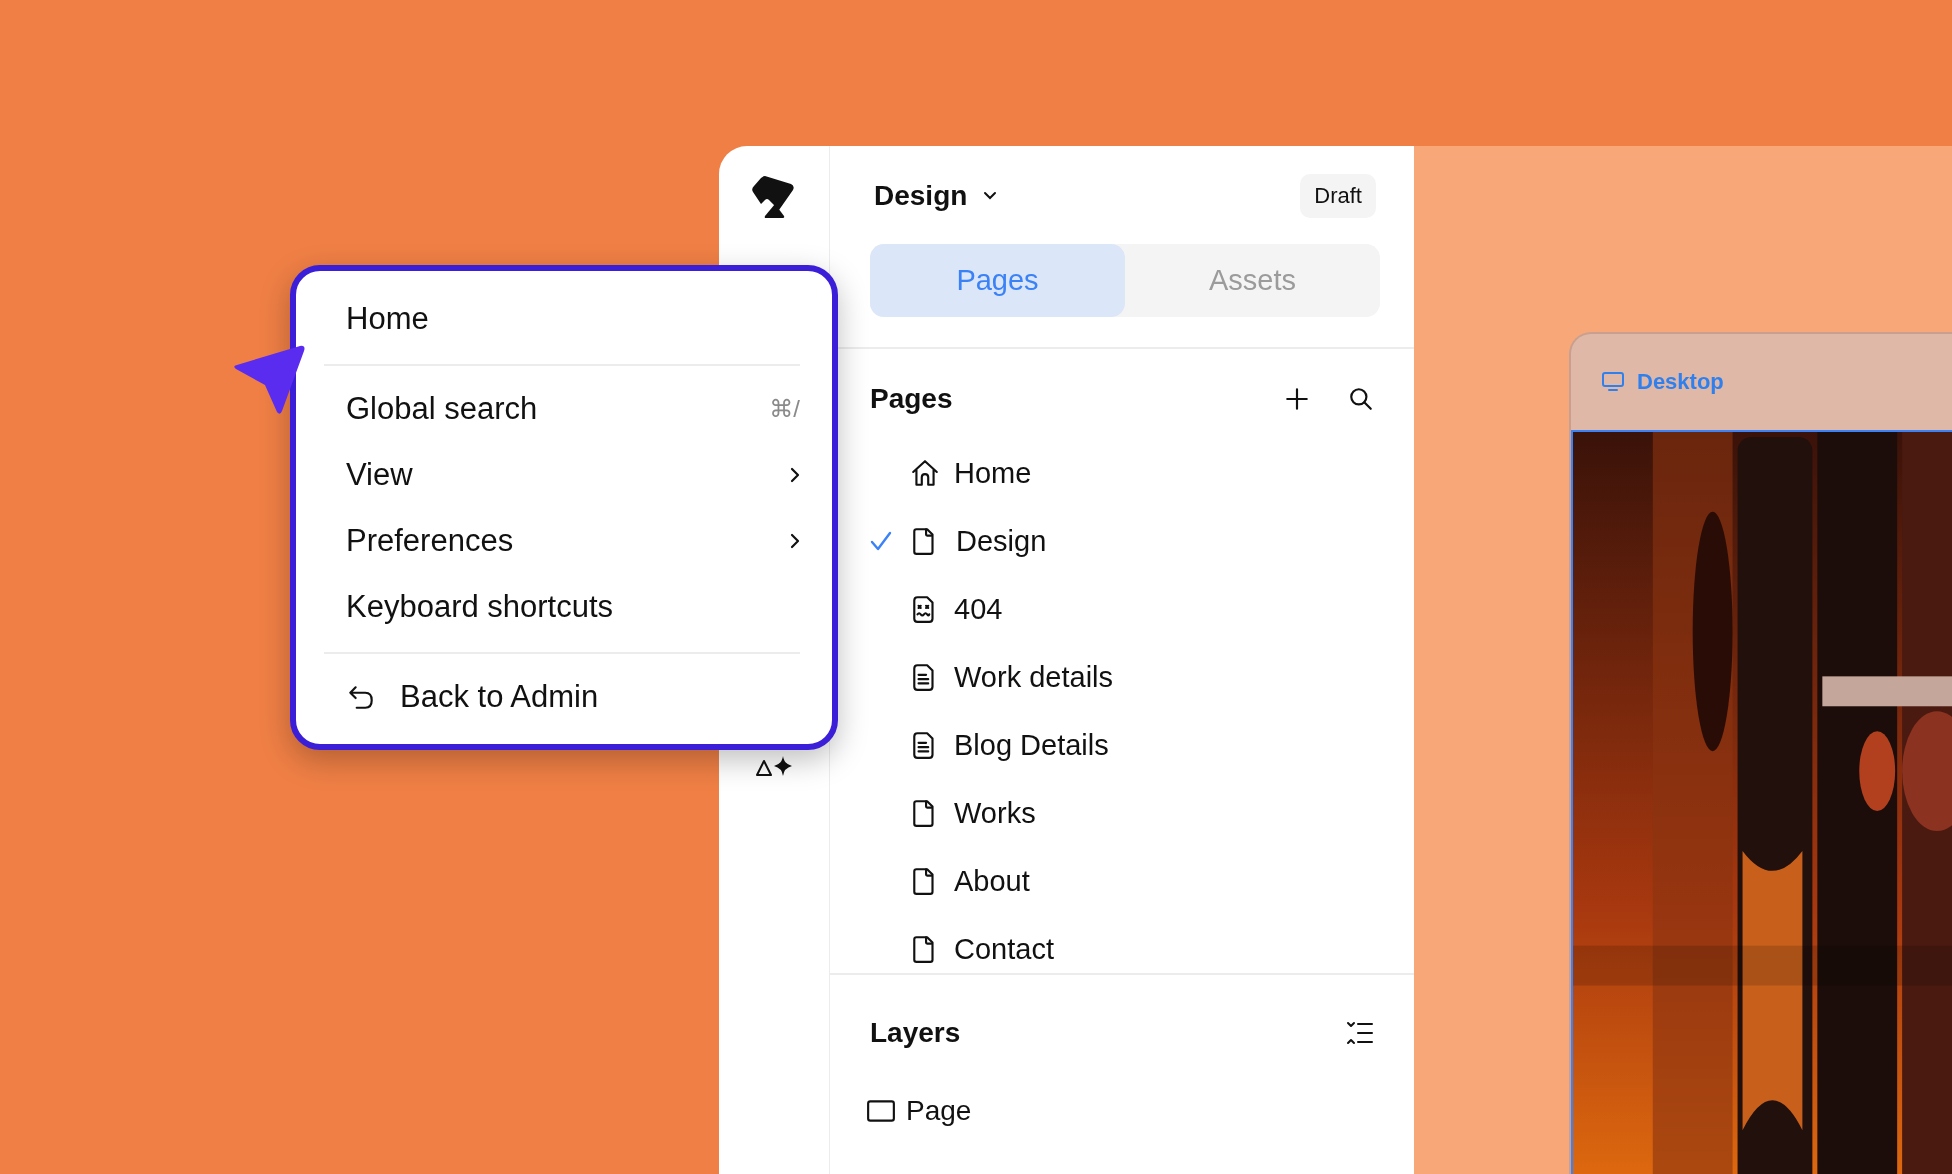 This screenshot has width=1952, height=1174. Describe the element at coordinates (573, 319) in the screenshot. I see `menu-item: Home` at that location.